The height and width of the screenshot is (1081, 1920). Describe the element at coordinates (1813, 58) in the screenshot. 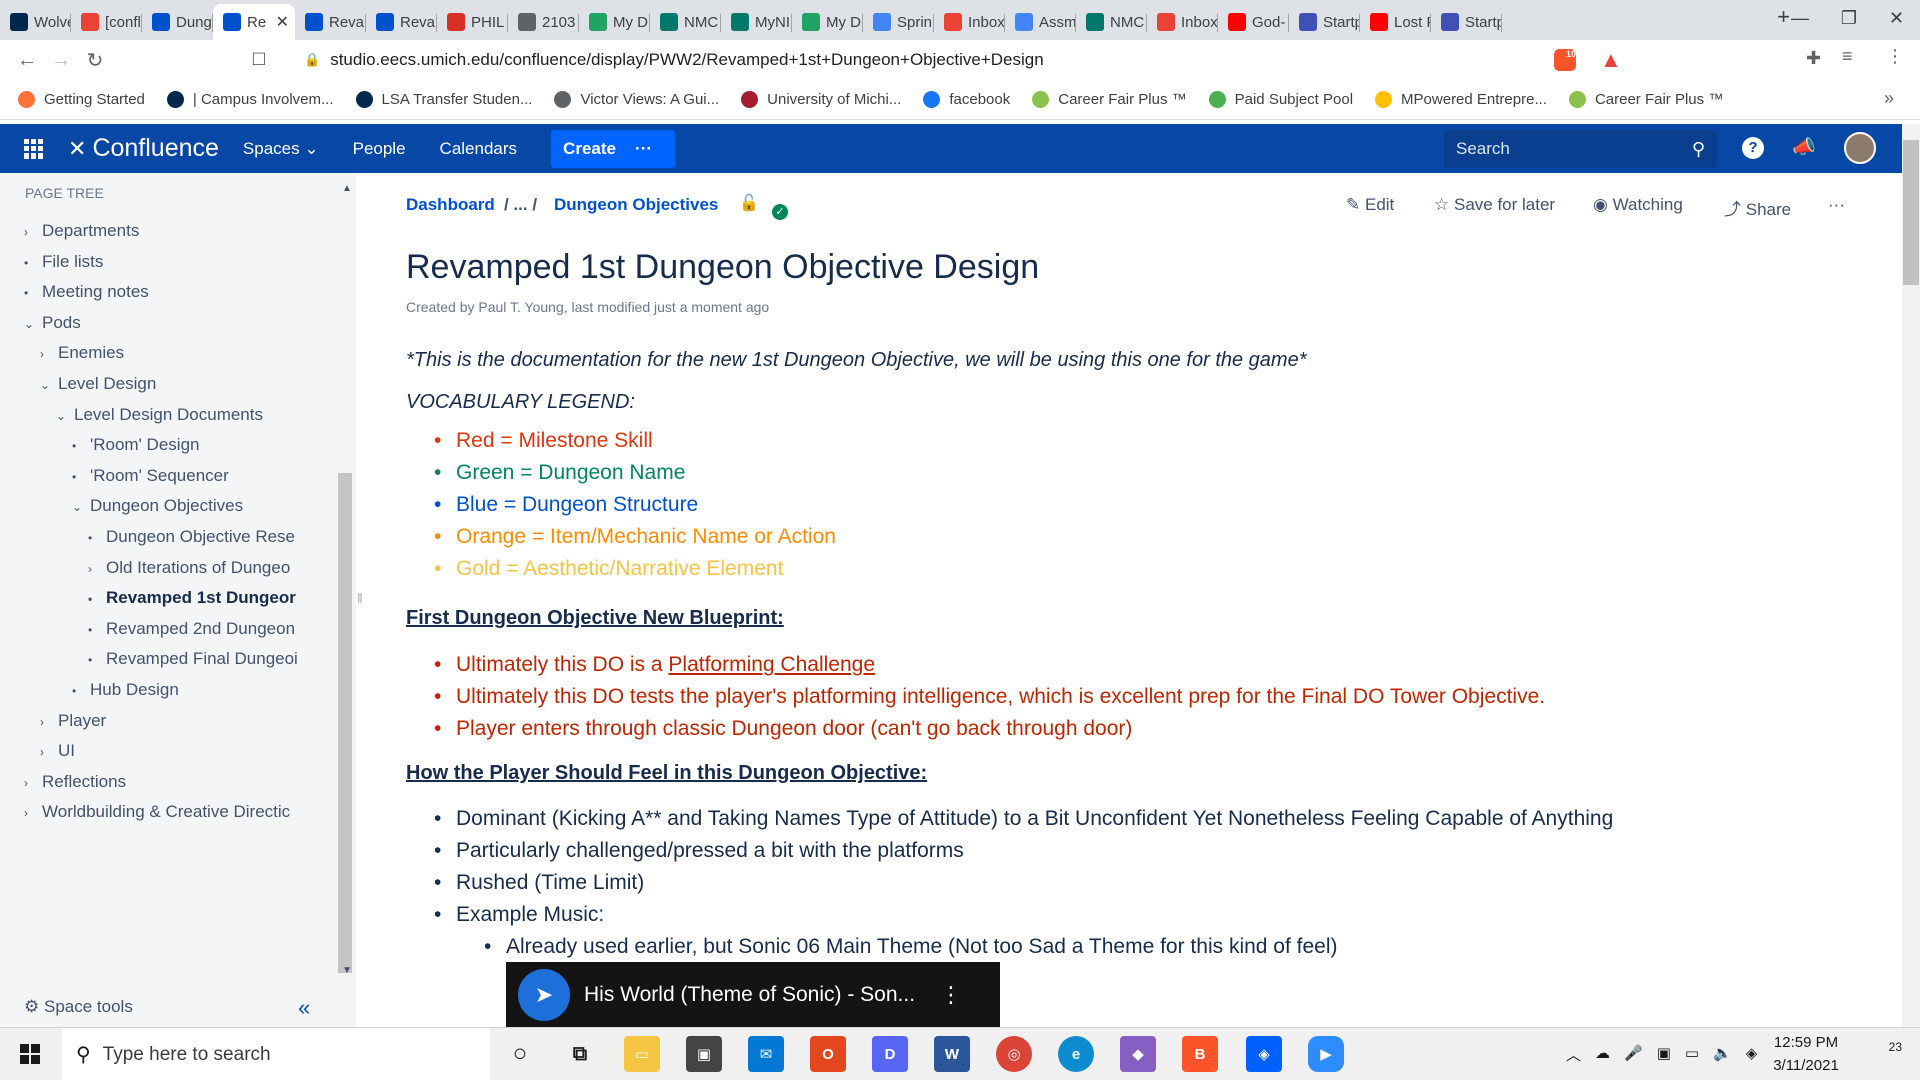

I see `extensions-icon: ✚` at that location.